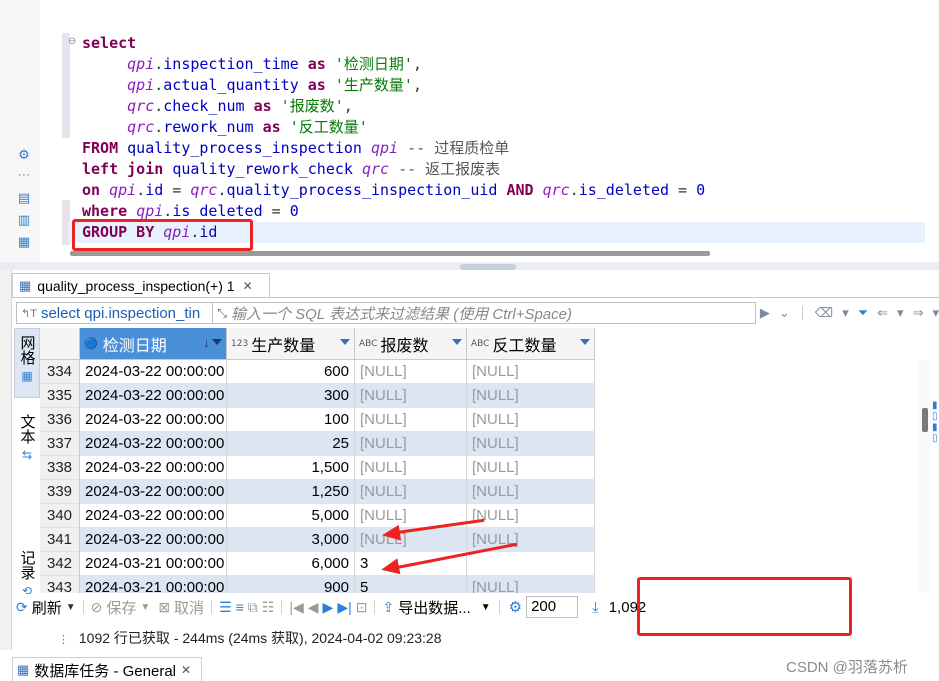 The image size is (939, 682). I want to click on sort-desc-icon: ↓, so click(206, 342).